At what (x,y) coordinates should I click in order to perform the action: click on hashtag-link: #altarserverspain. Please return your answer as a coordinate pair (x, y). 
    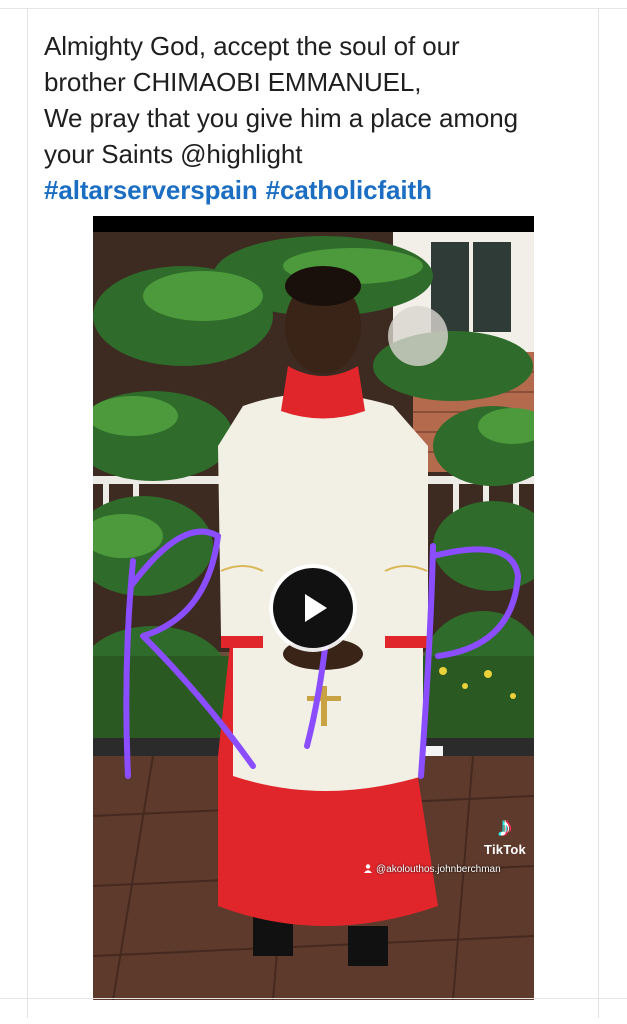
    Looking at the image, I should click on (151, 190).